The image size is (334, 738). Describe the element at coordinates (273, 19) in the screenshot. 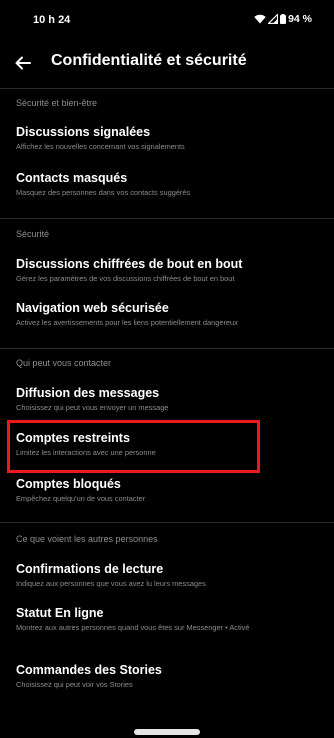

I see `signal-icon` at that location.